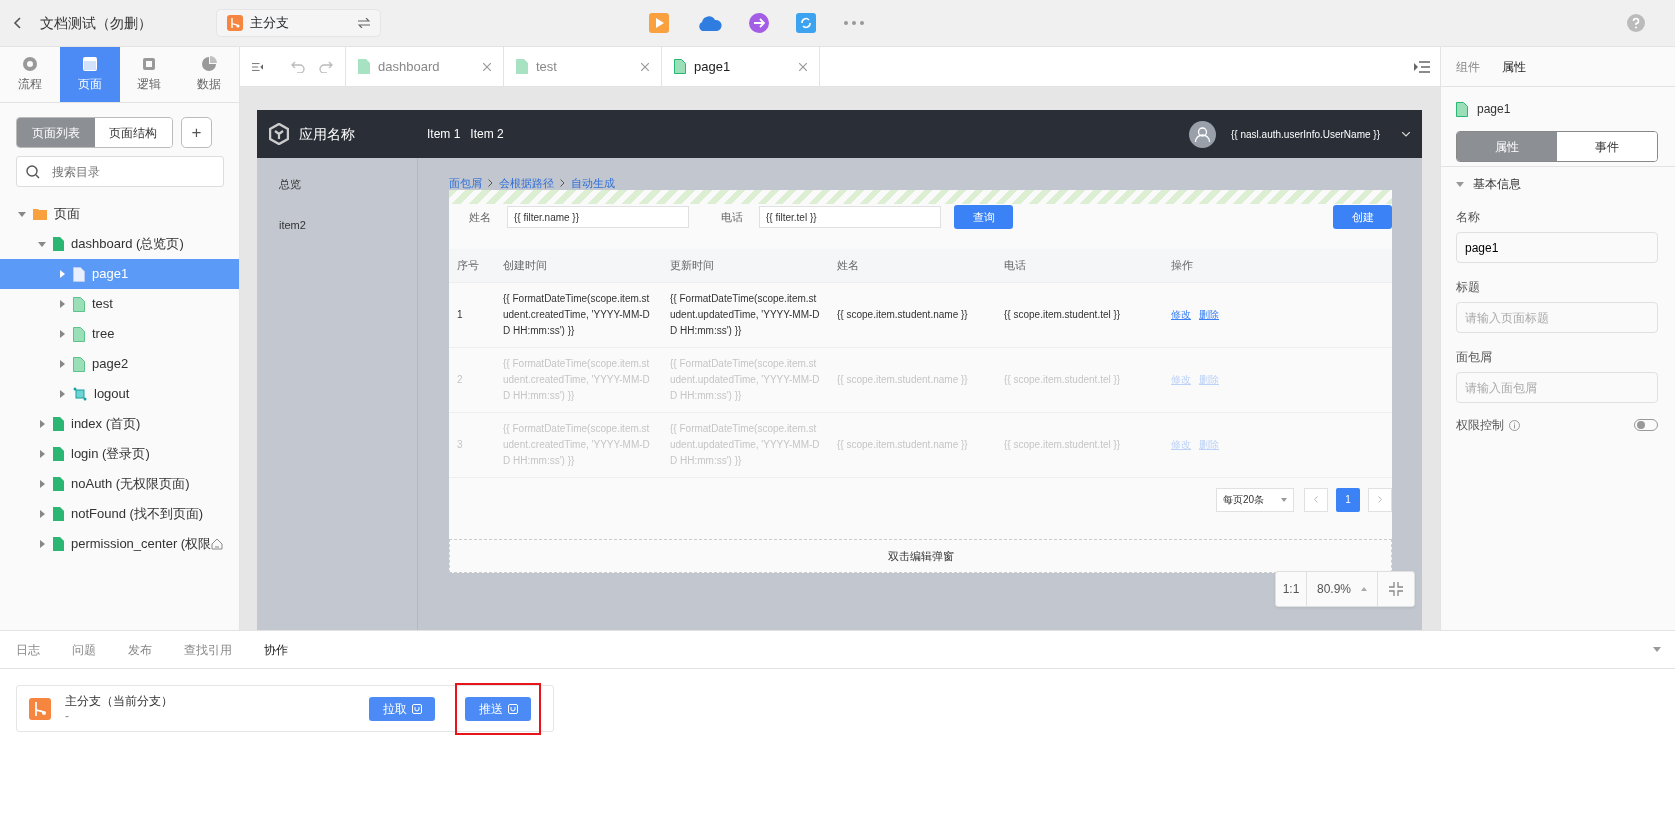  Describe the element at coordinates (29, 64) in the screenshot. I see `circle-icon` at that location.